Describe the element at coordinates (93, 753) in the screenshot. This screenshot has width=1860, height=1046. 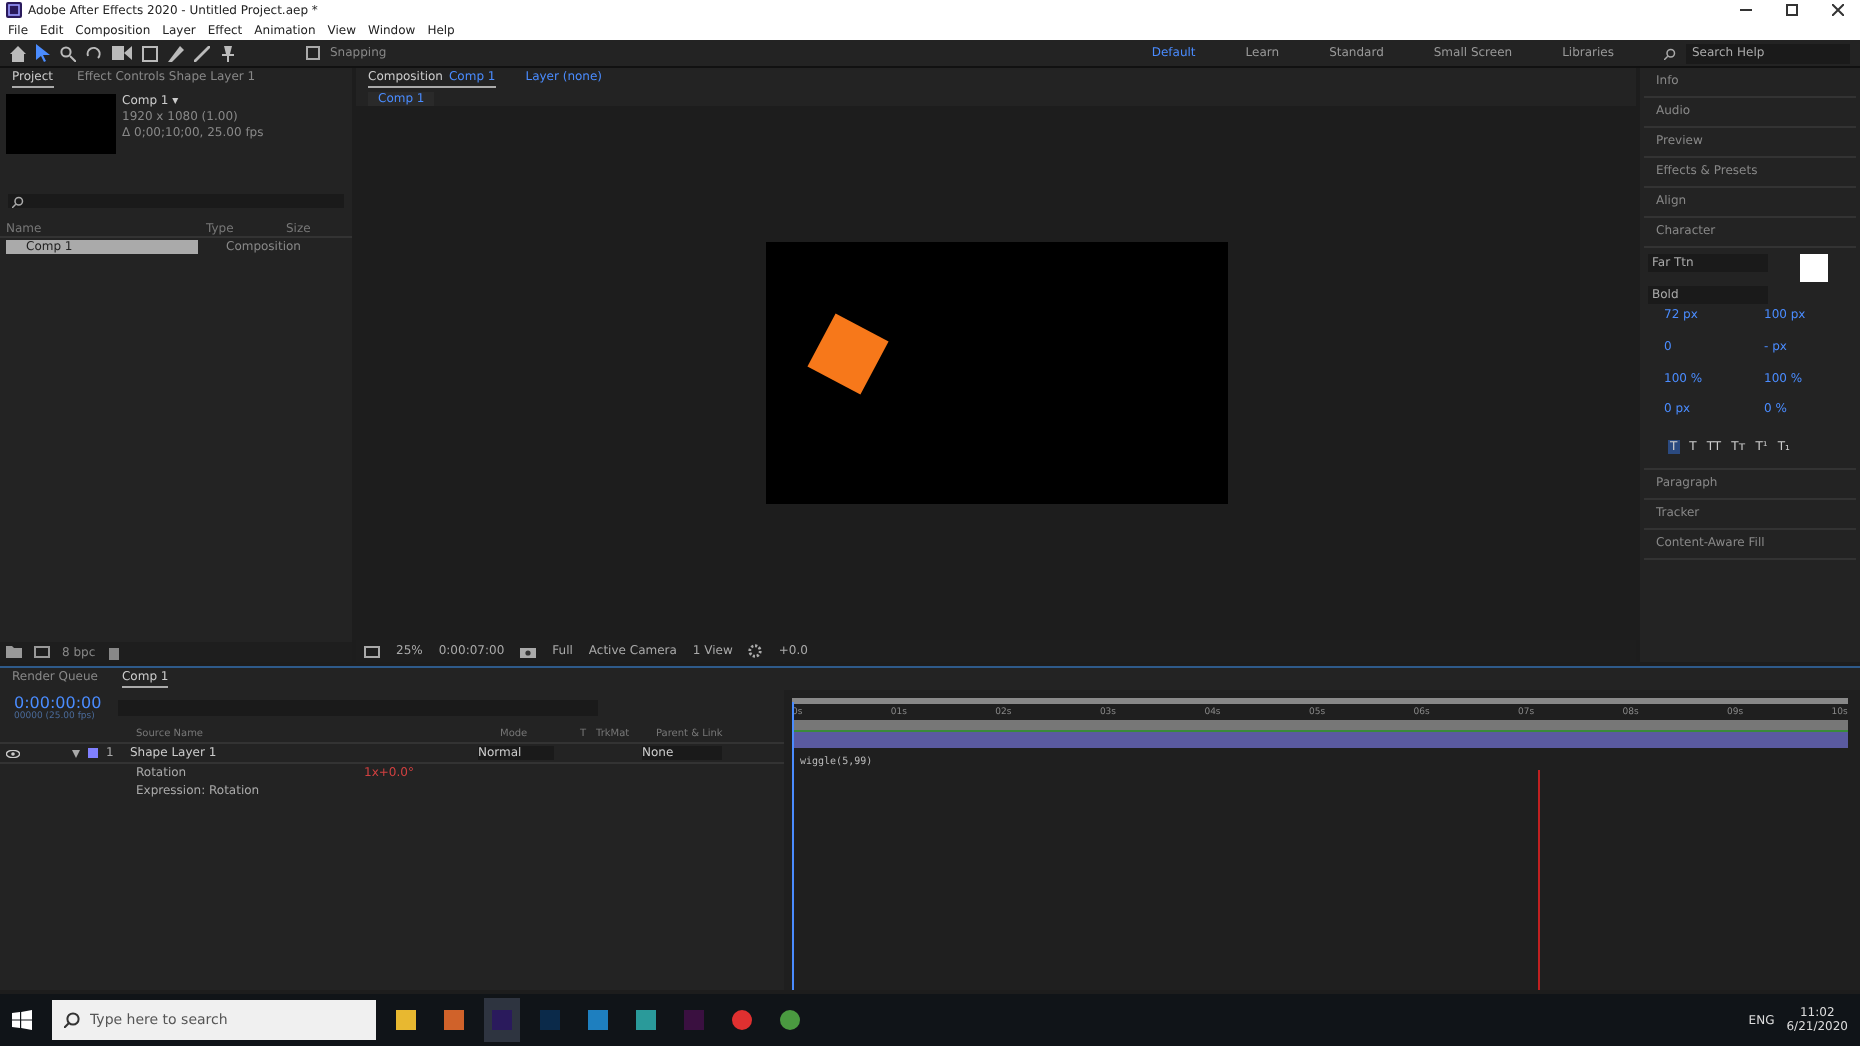
I see `label-color-swatch` at that location.